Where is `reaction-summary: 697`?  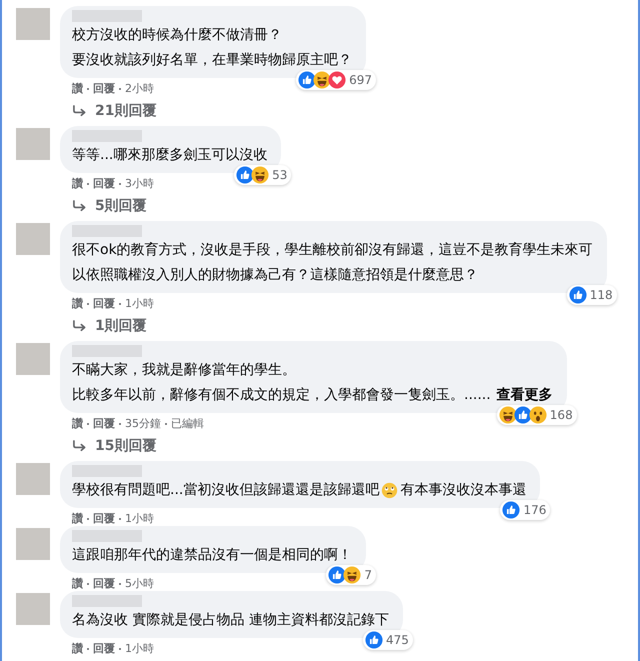 reaction-summary: 697 is located at coordinates (336, 80).